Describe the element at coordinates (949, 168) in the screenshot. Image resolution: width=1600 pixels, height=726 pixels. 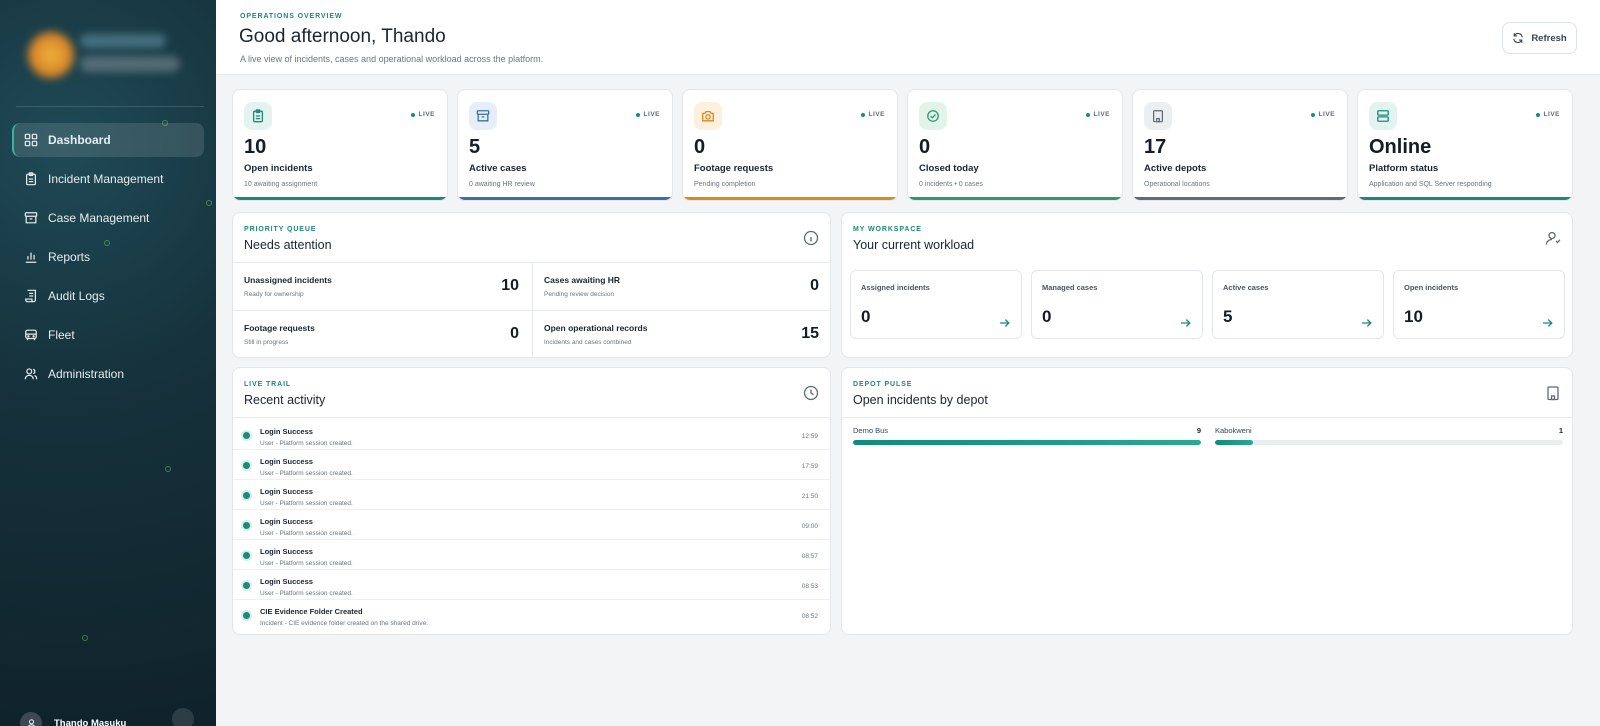
I see `kpi-label: Closed today` at that location.